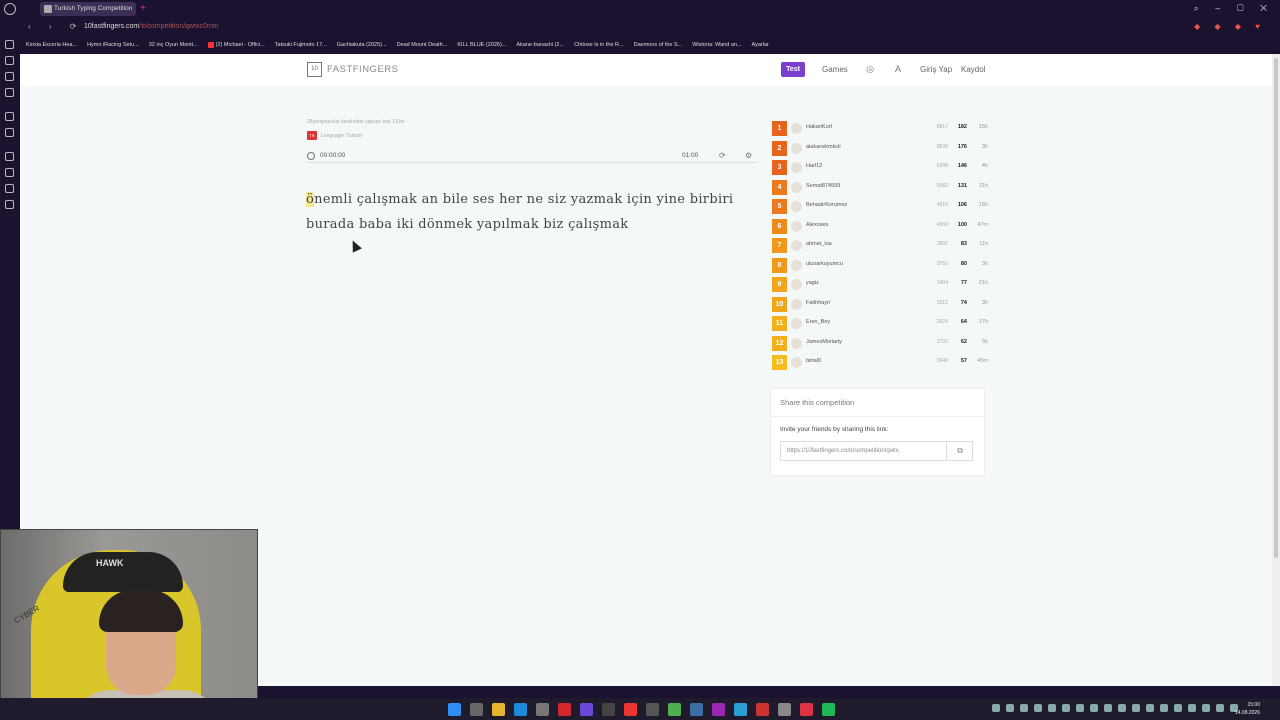 The height and width of the screenshot is (720, 1280). What do you see at coordinates (823, 147) in the screenshot?
I see `username: alakanekmkcii` at bounding box center [823, 147].